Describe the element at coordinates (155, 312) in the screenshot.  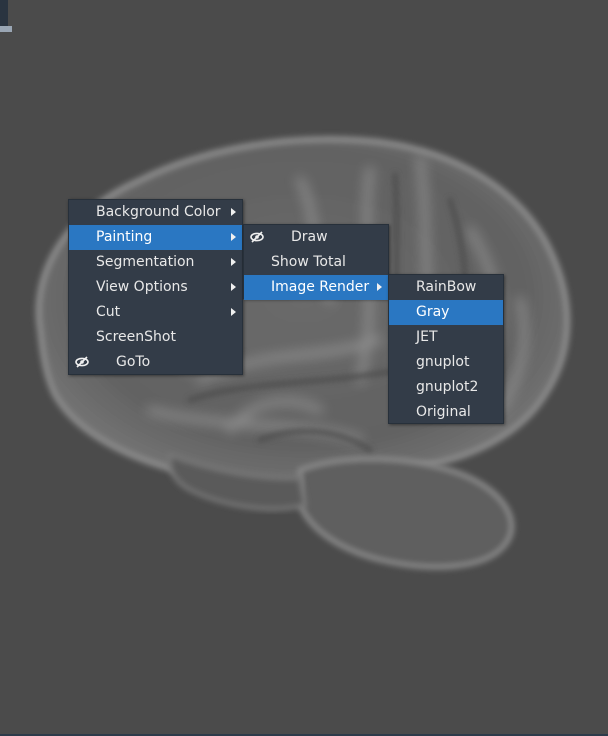
I see `menu-item-cut: Cut` at that location.